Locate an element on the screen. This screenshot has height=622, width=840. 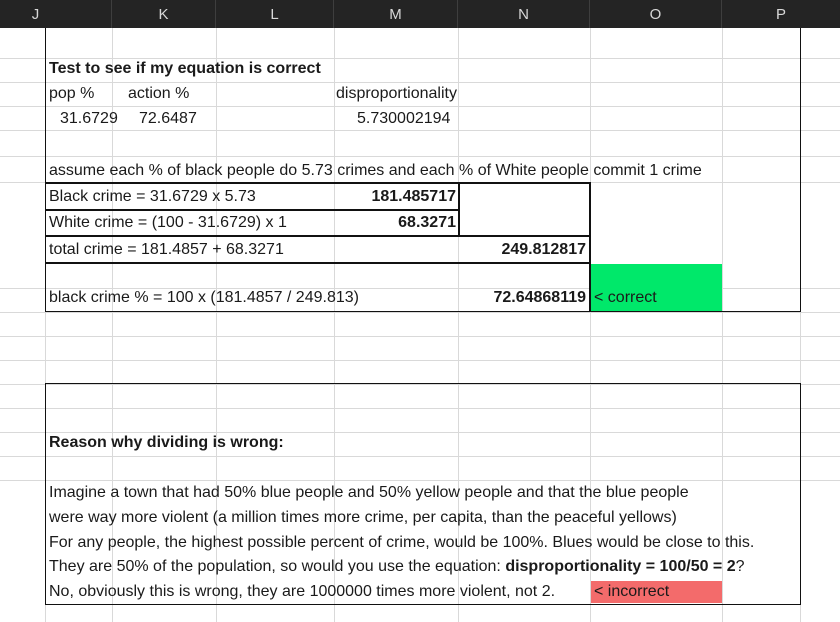
formula-box-mid-vertical is located at coordinates (459, 209).